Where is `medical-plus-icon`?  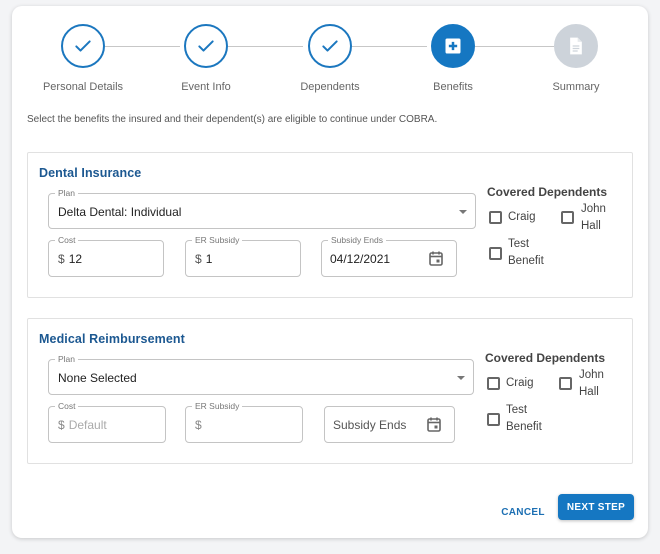 medical-plus-icon is located at coordinates (453, 46).